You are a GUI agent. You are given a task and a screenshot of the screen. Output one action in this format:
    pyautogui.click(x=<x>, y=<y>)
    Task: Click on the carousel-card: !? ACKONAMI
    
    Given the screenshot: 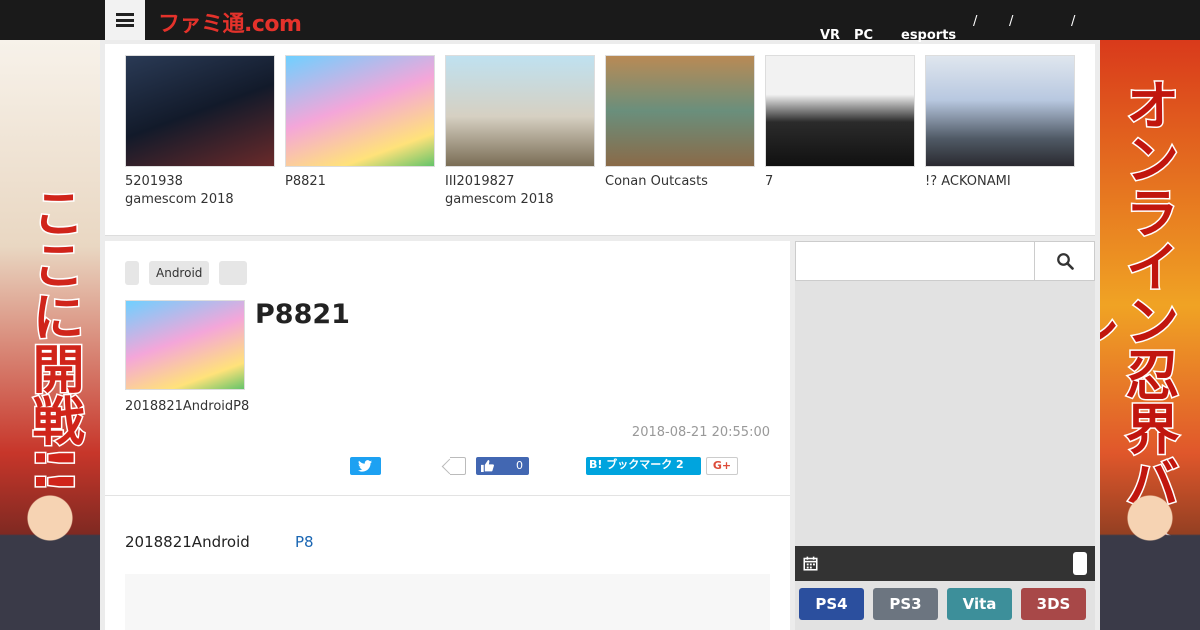 What is the action you would take?
    pyautogui.click(x=1000, y=123)
    